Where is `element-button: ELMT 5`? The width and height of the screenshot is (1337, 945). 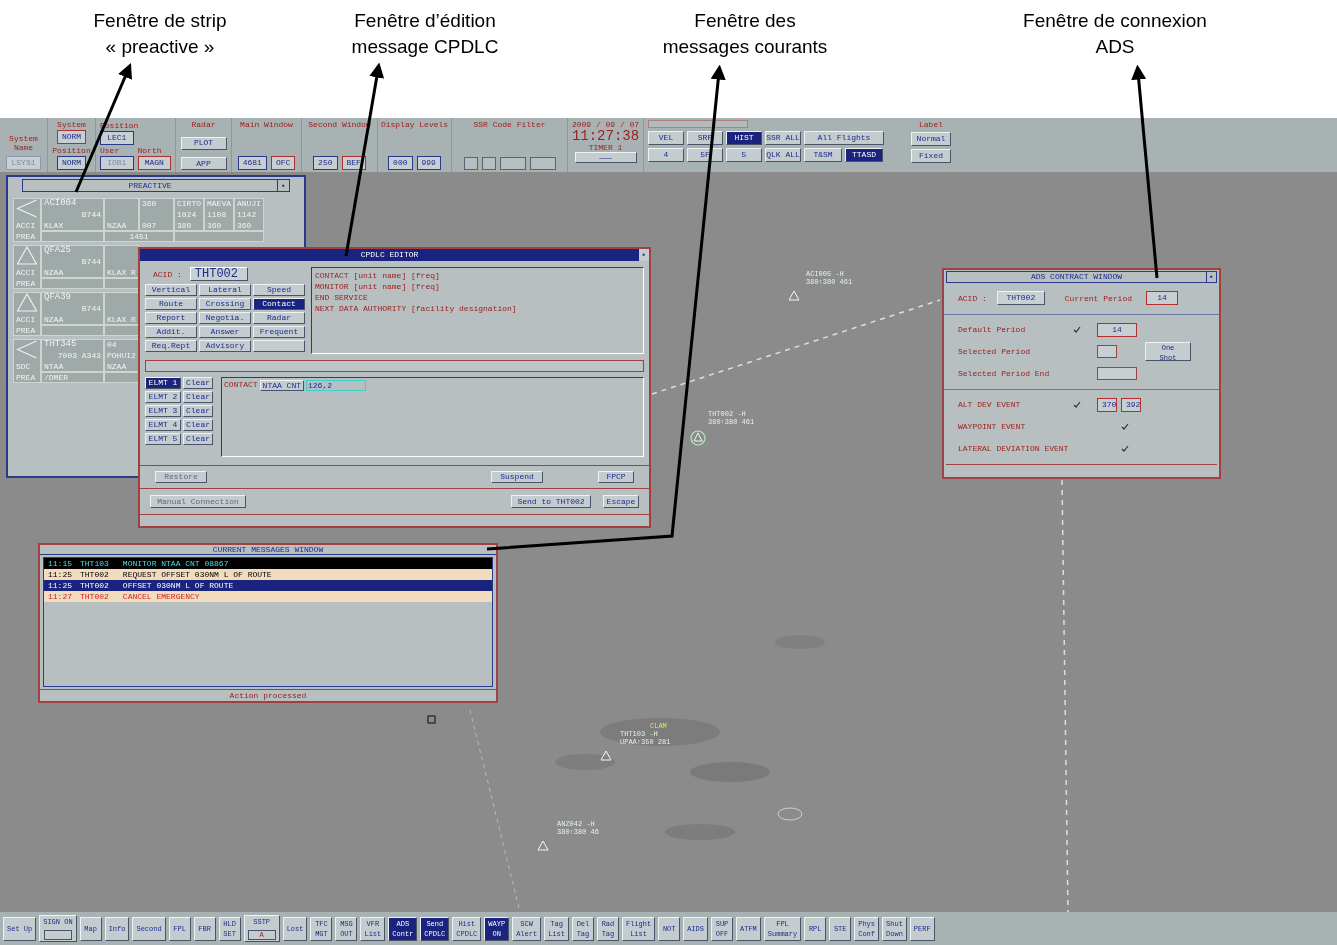 element-button: ELMT 5 is located at coordinates (163, 439).